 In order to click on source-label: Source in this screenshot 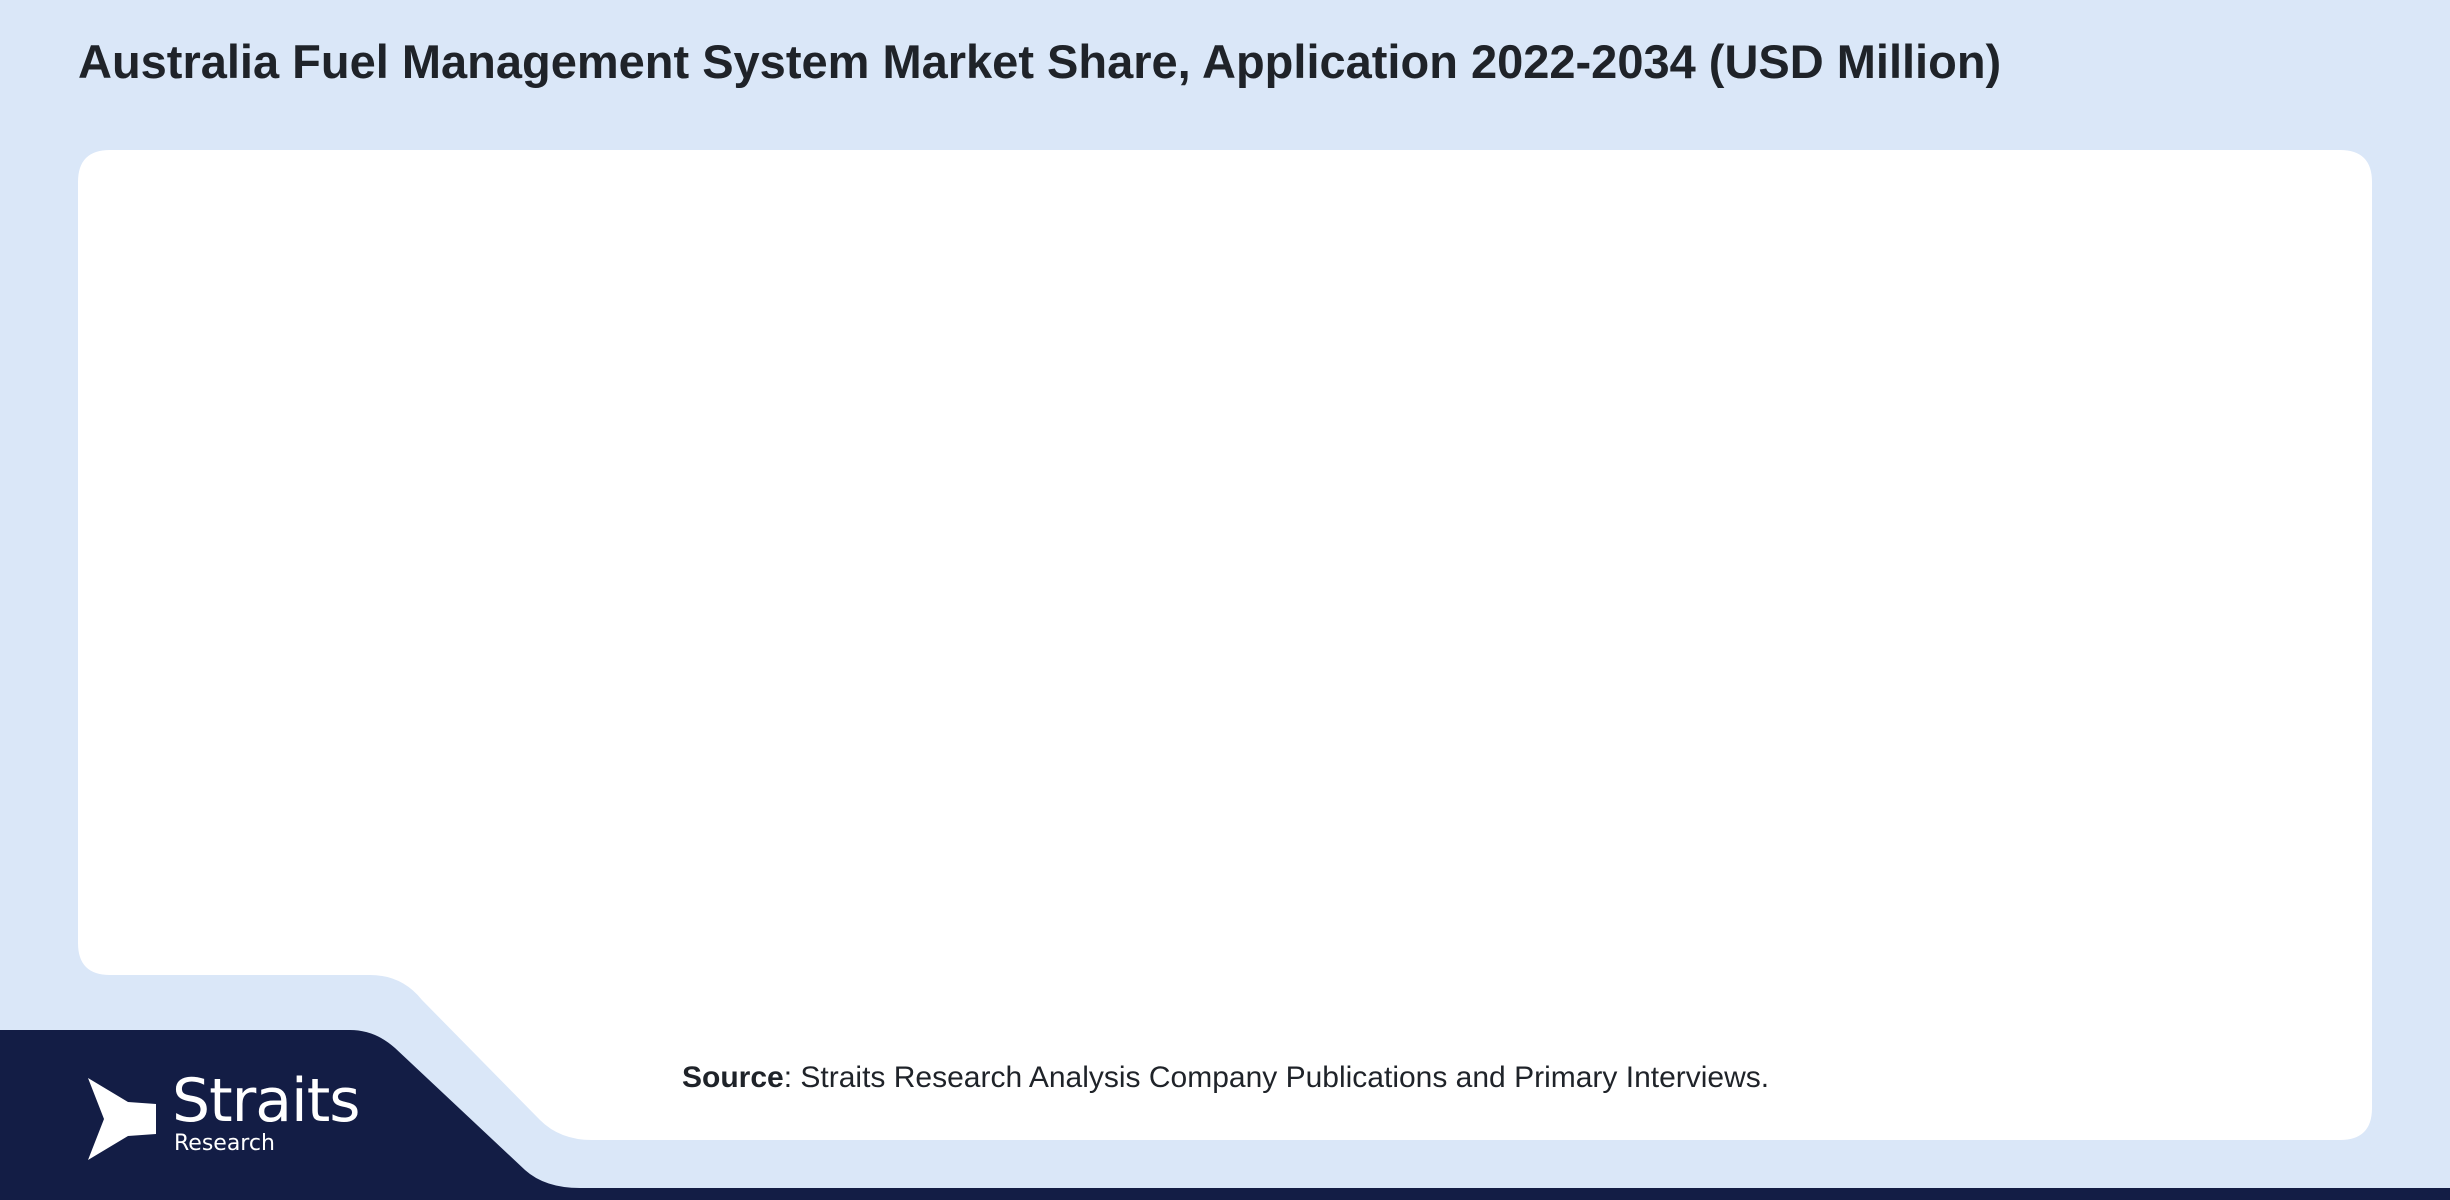, I will do `click(733, 1077)`.